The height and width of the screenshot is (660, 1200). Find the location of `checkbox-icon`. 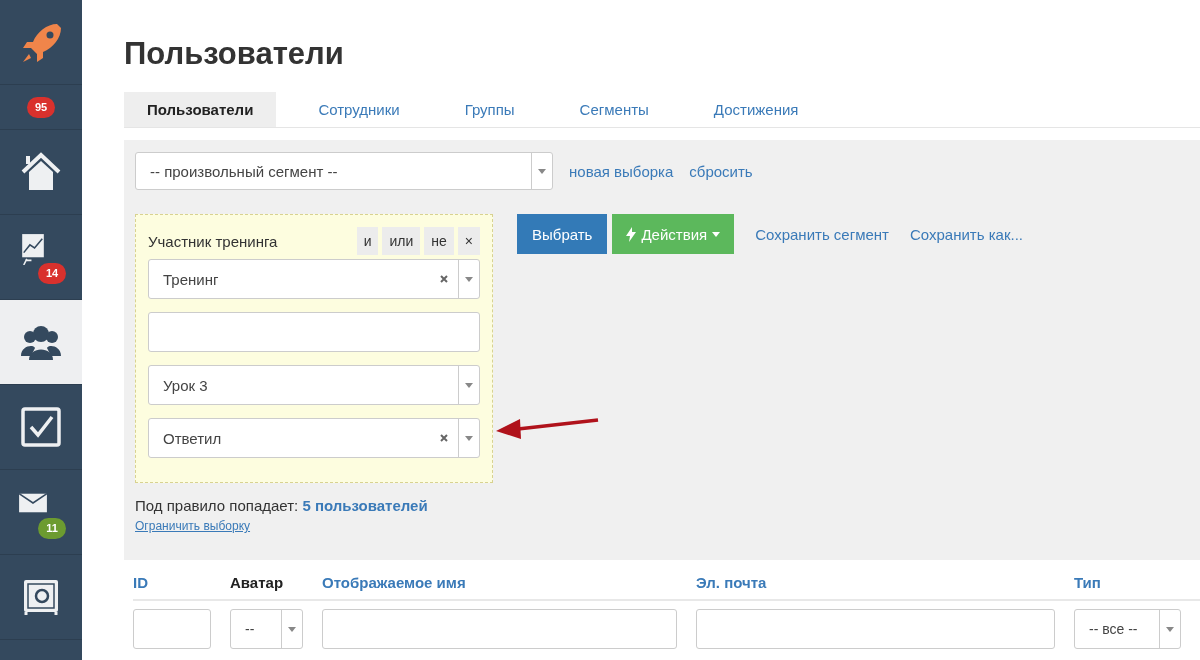

checkbox-icon is located at coordinates (41, 427).